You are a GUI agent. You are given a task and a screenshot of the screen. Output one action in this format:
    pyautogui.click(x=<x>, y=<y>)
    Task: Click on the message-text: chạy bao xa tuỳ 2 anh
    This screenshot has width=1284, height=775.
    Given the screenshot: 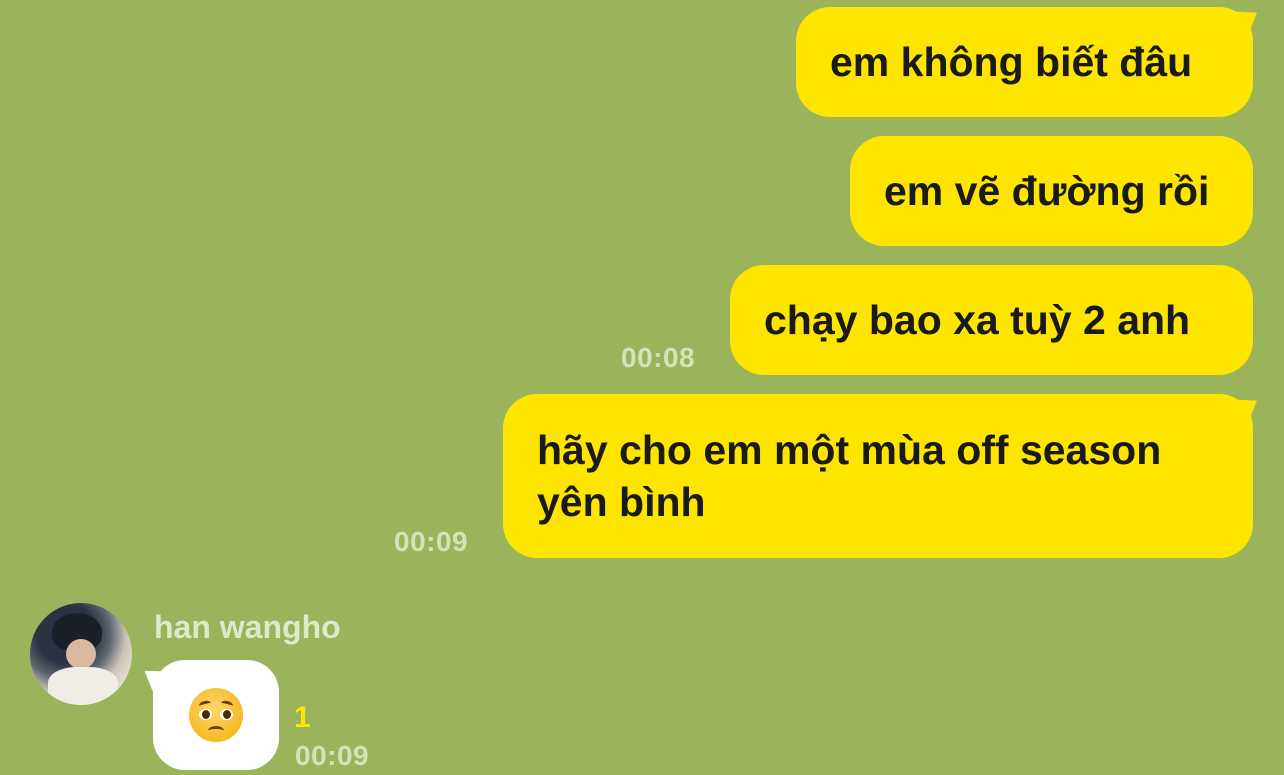 What is the action you would take?
    pyautogui.click(x=977, y=320)
    